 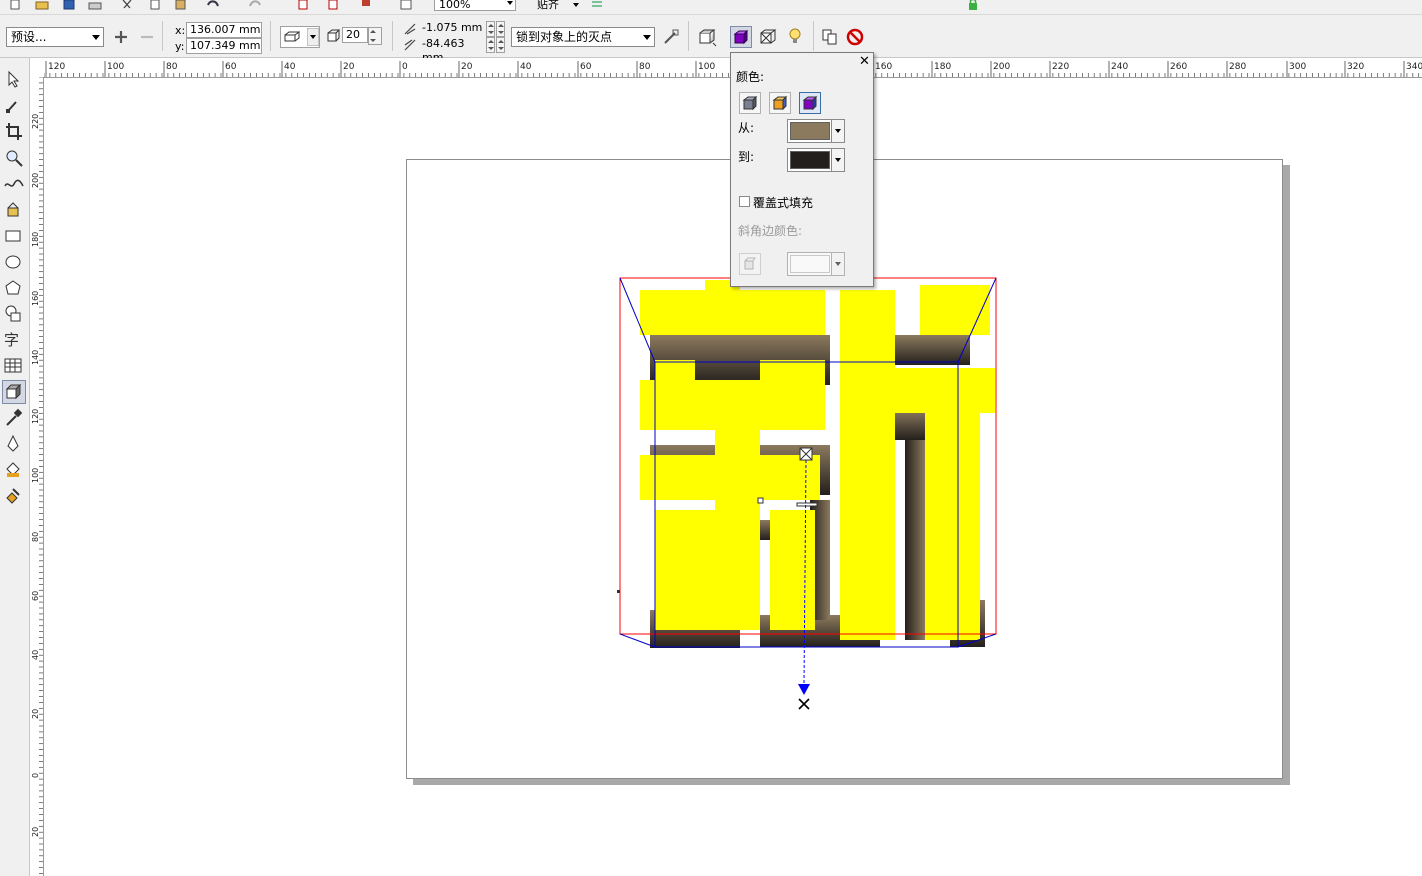 What do you see at coordinates (355, 35) in the screenshot?
I see `depth-input: 20` at bounding box center [355, 35].